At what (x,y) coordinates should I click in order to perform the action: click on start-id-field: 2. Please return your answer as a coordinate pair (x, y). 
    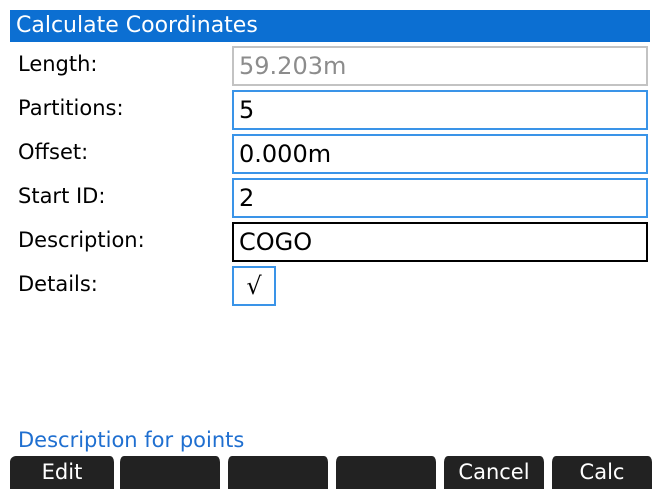
    Looking at the image, I should click on (440, 198).